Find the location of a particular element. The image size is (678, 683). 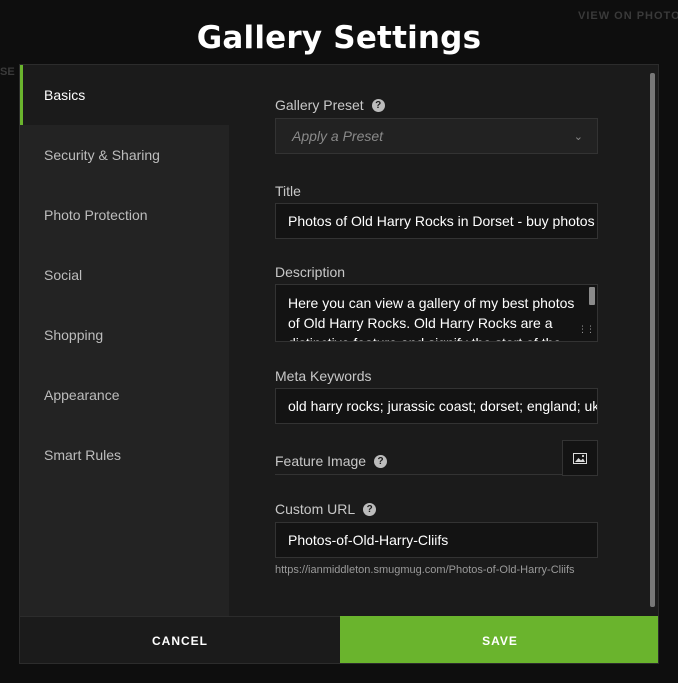

feature-image-row: Feature Image ? is located at coordinates (436, 458).